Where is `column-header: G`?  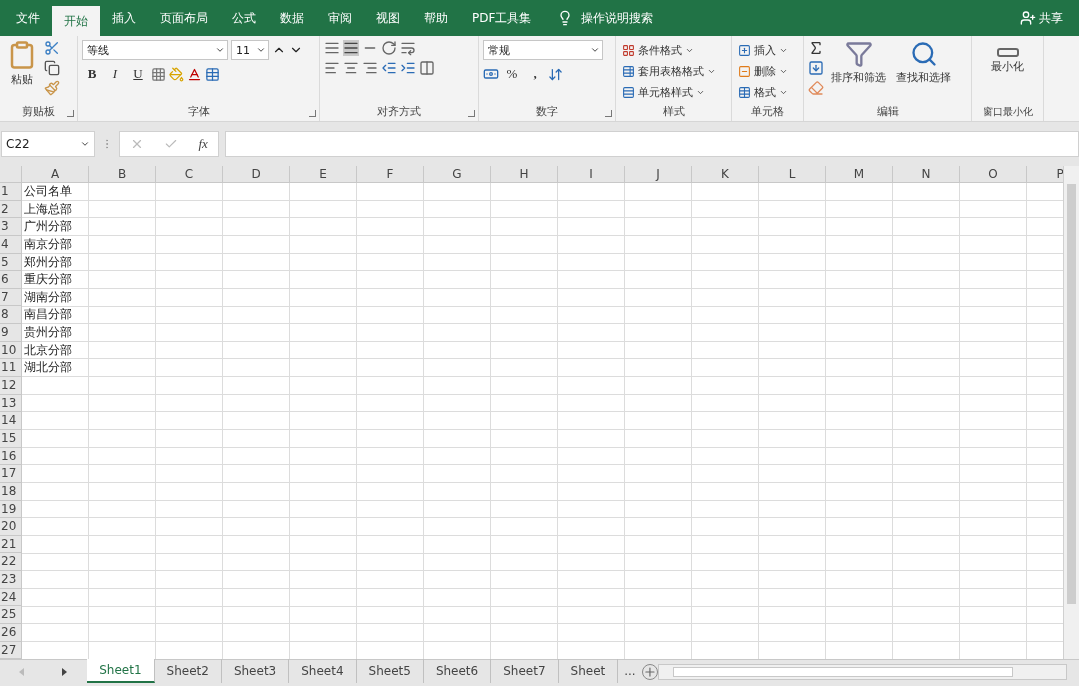 column-header: G is located at coordinates (457, 174).